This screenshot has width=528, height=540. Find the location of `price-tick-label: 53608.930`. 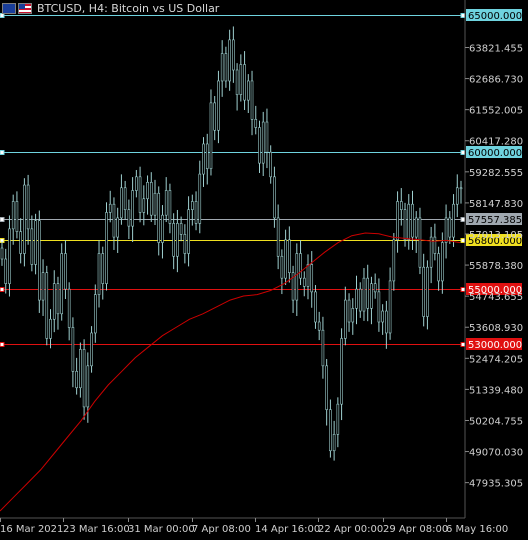

price-tick-label: 53608.930 is located at coordinates (496, 328).